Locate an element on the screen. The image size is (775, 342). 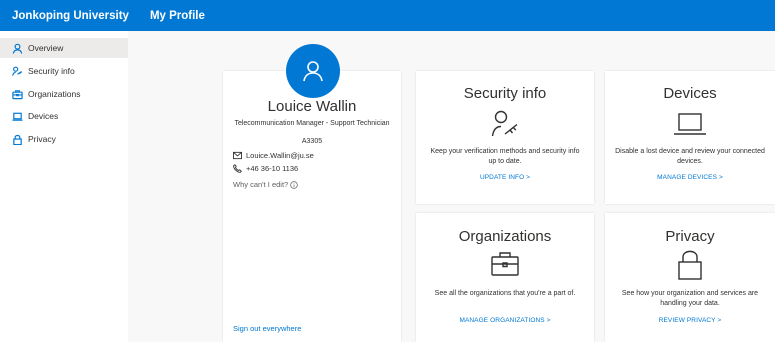
update-info-link: UPDATE INFO > is located at coordinates (505, 177).